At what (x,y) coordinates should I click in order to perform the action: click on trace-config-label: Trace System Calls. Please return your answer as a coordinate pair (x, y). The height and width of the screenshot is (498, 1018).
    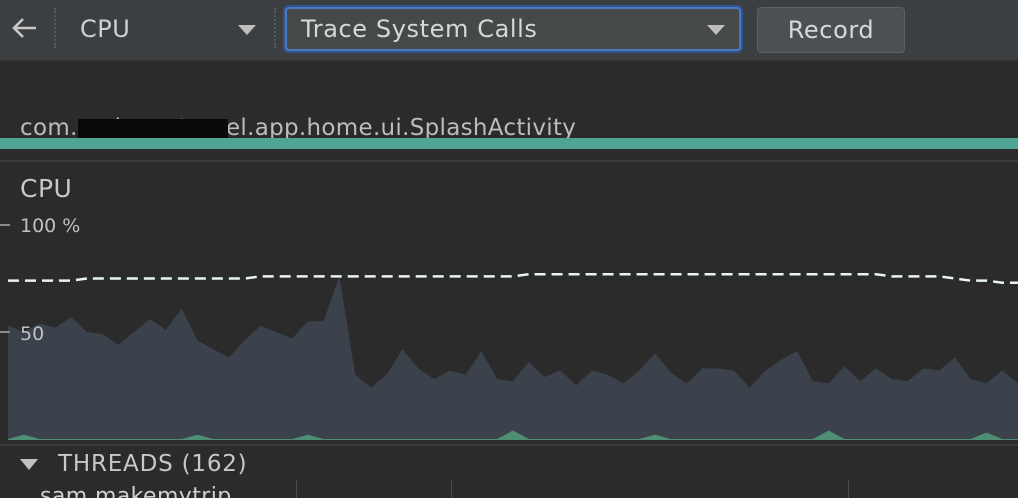
    Looking at the image, I should click on (419, 29).